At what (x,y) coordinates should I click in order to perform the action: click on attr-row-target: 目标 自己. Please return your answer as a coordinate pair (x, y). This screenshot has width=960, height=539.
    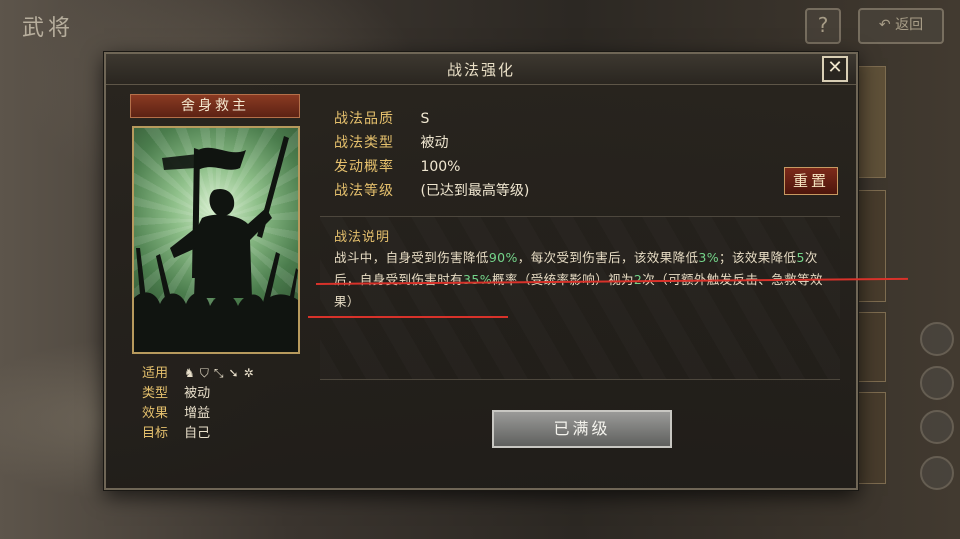
    Looking at the image, I should click on (176, 432).